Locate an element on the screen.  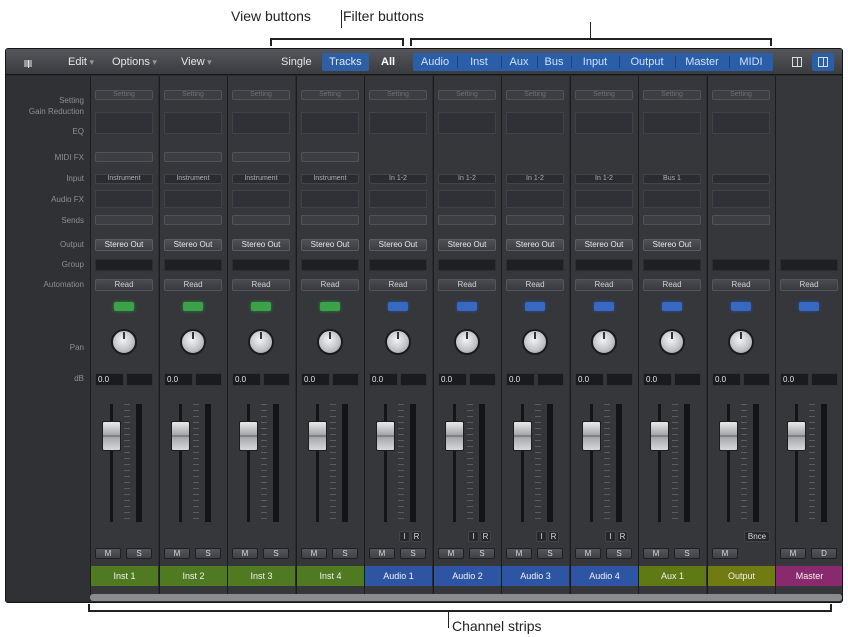
options-menu: Options is located at coordinates (134, 62).